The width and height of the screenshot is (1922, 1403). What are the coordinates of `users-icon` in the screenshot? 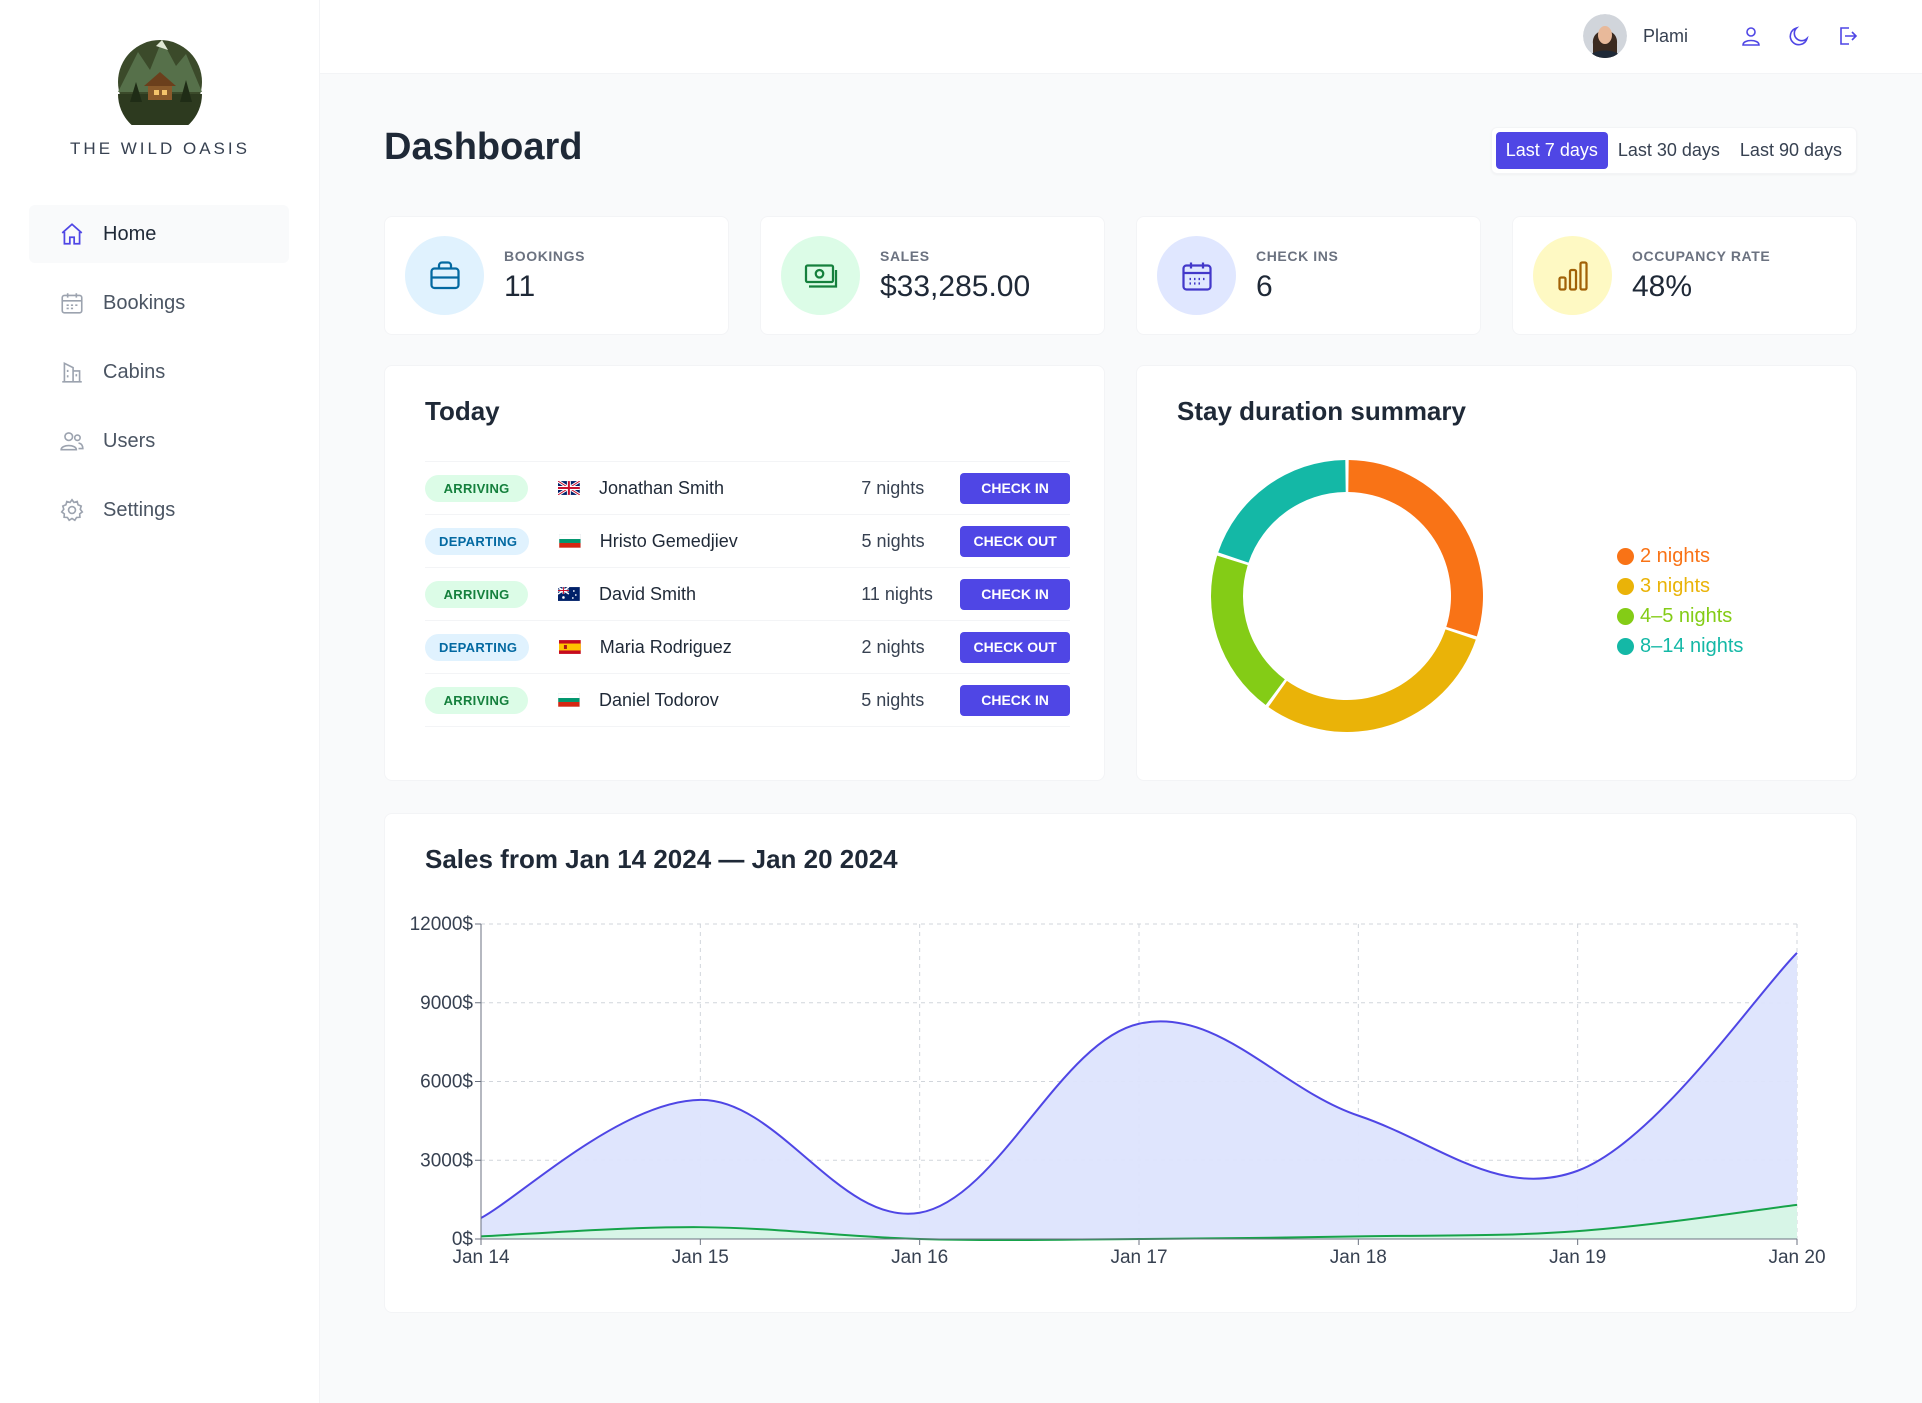 It's located at (72, 441).